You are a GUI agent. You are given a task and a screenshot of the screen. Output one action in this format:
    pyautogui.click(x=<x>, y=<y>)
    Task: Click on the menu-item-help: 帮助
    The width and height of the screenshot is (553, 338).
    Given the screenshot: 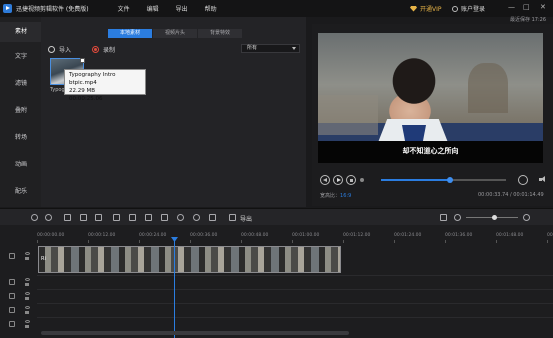 What is the action you would take?
    pyautogui.click(x=211, y=8)
    